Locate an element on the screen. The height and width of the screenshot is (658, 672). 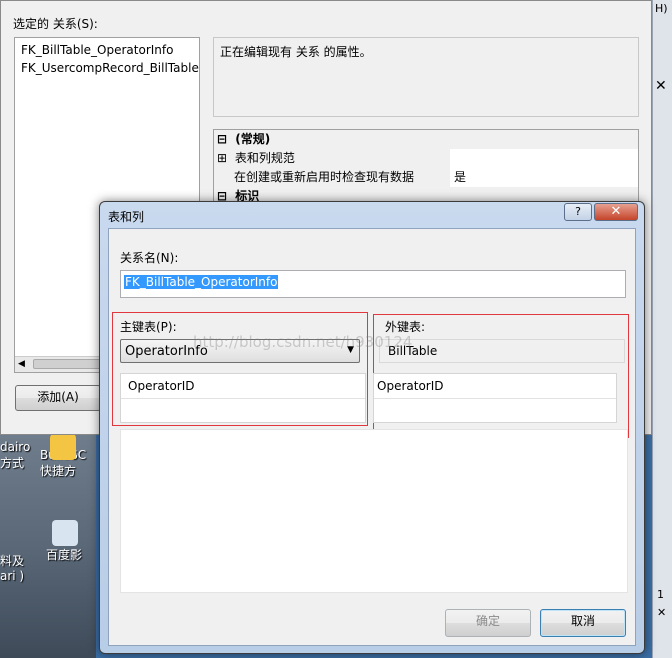
primary-columns-grid: OperatorID is located at coordinates (243, 398).